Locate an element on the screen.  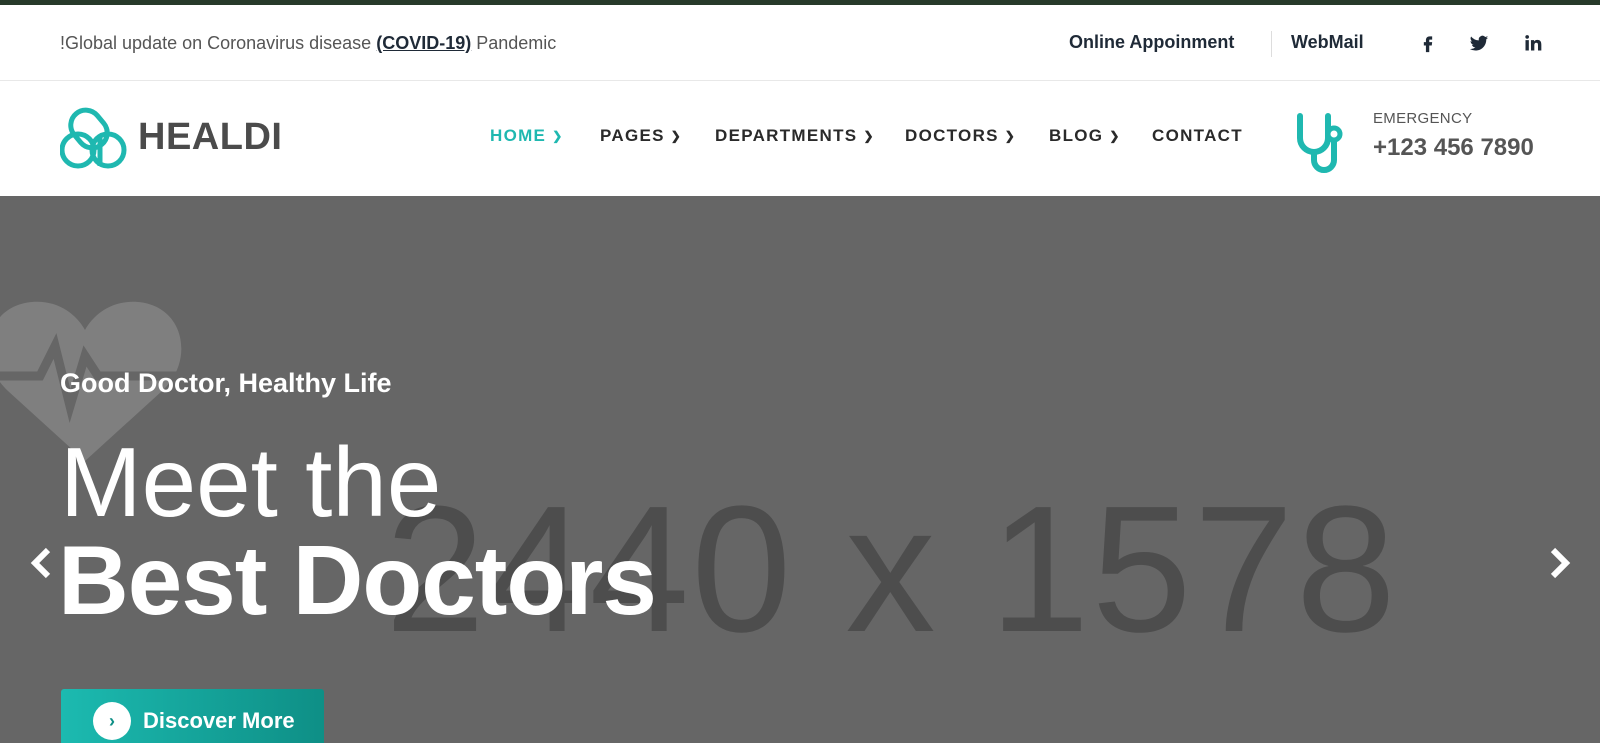
chevron-right-icon is located at coordinates (1560, 563).